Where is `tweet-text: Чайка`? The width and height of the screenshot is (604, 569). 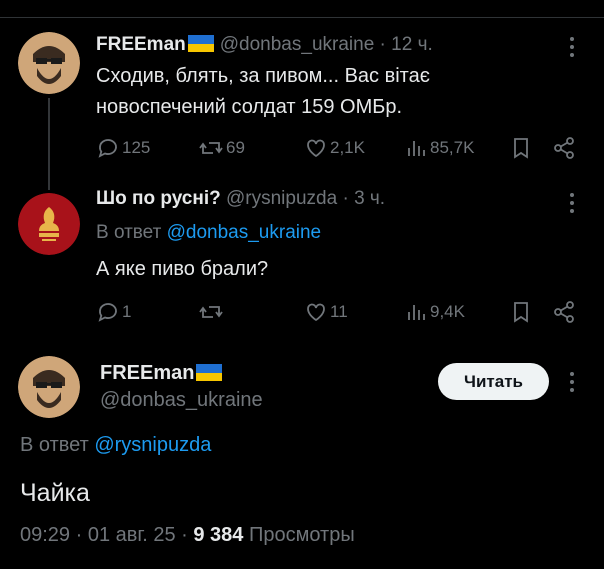 tweet-text: Чайка is located at coordinates (55, 493).